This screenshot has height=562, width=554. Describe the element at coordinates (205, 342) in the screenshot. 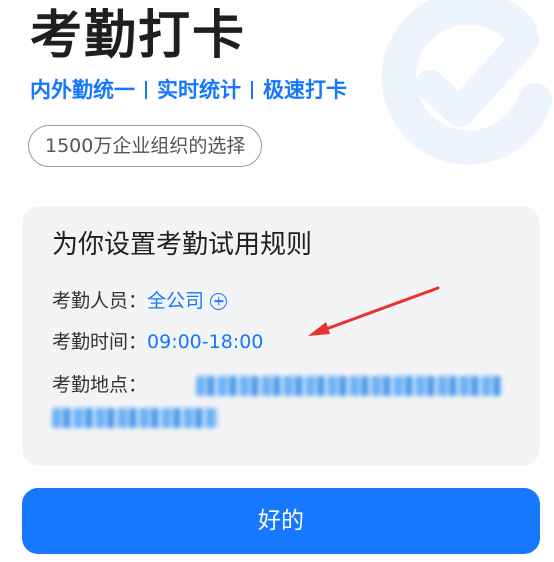

I see `time-value-link: 09:00-18:00` at that location.